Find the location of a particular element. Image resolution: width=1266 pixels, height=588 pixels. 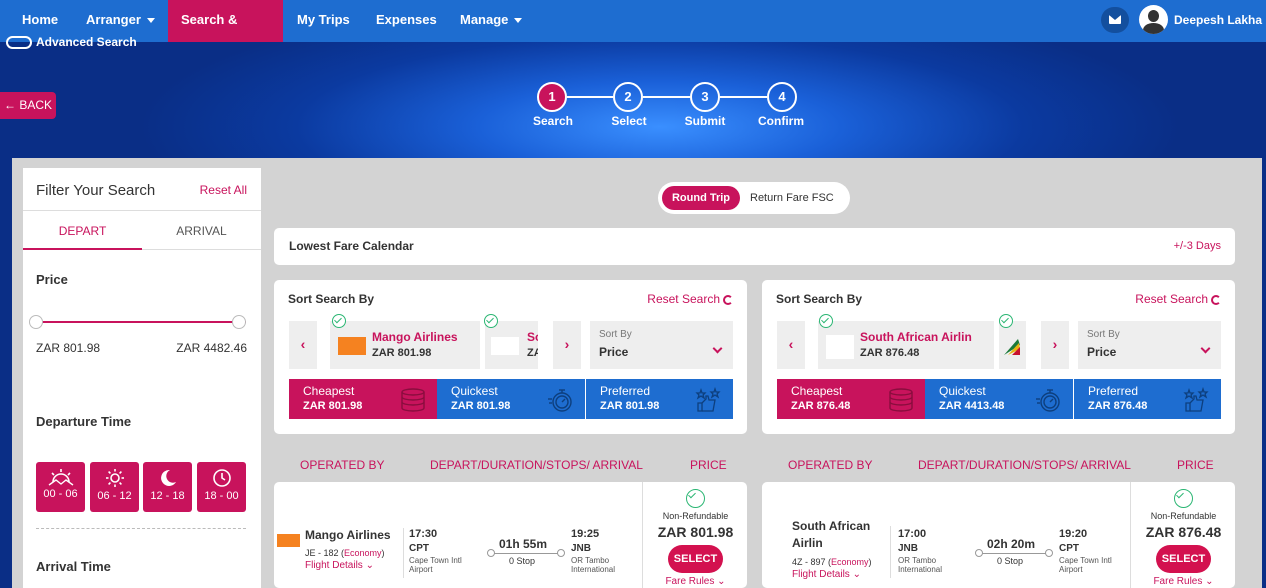

cheapest-pill: Cheapest ZAR 801.98 is located at coordinates (363, 399).